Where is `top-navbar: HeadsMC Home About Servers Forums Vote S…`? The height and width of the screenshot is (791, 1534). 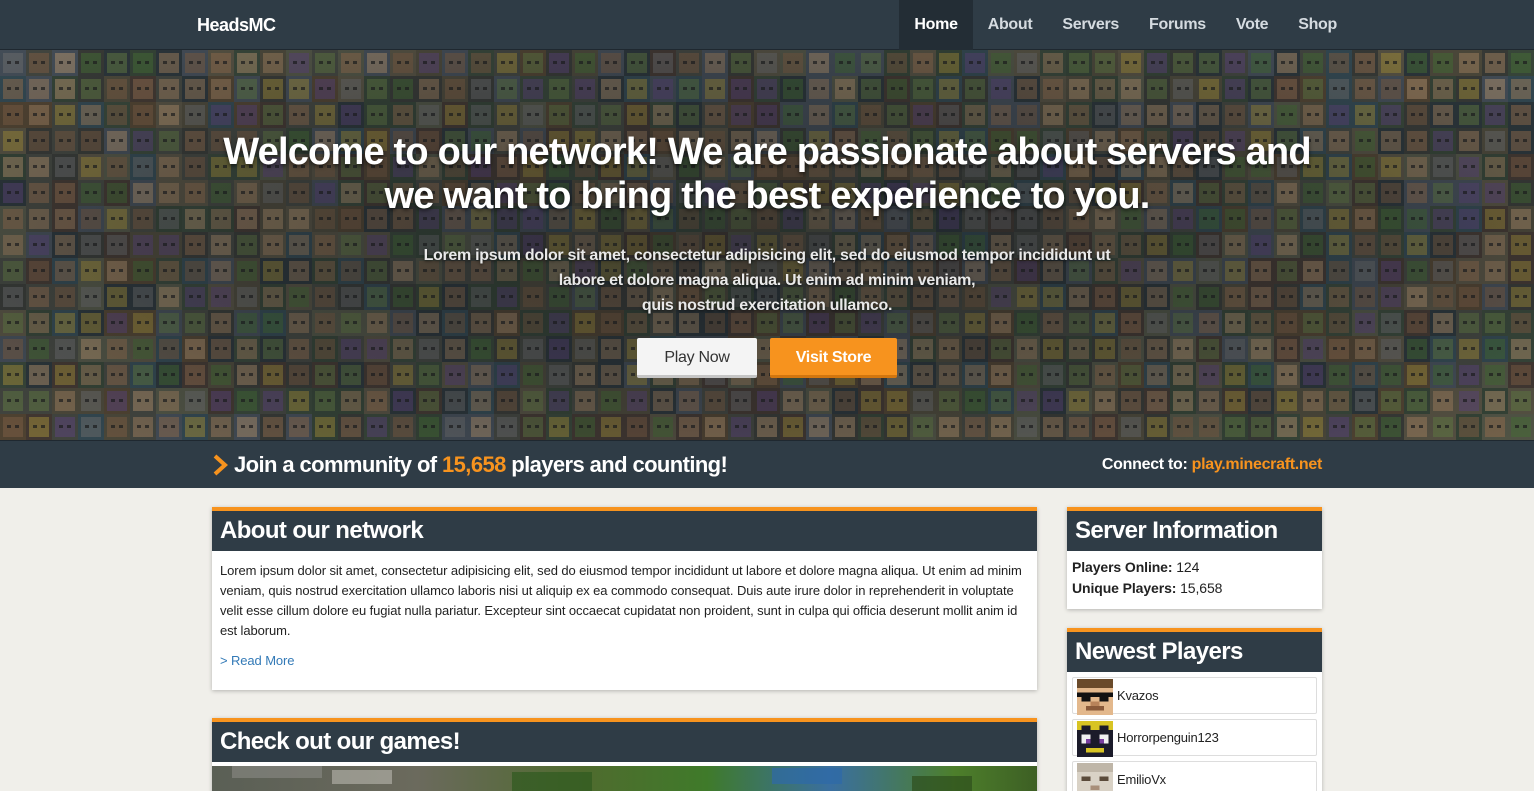 top-navbar: HeadsMC Home About Servers Forums Vote S… is located at coordinates (767, 25).